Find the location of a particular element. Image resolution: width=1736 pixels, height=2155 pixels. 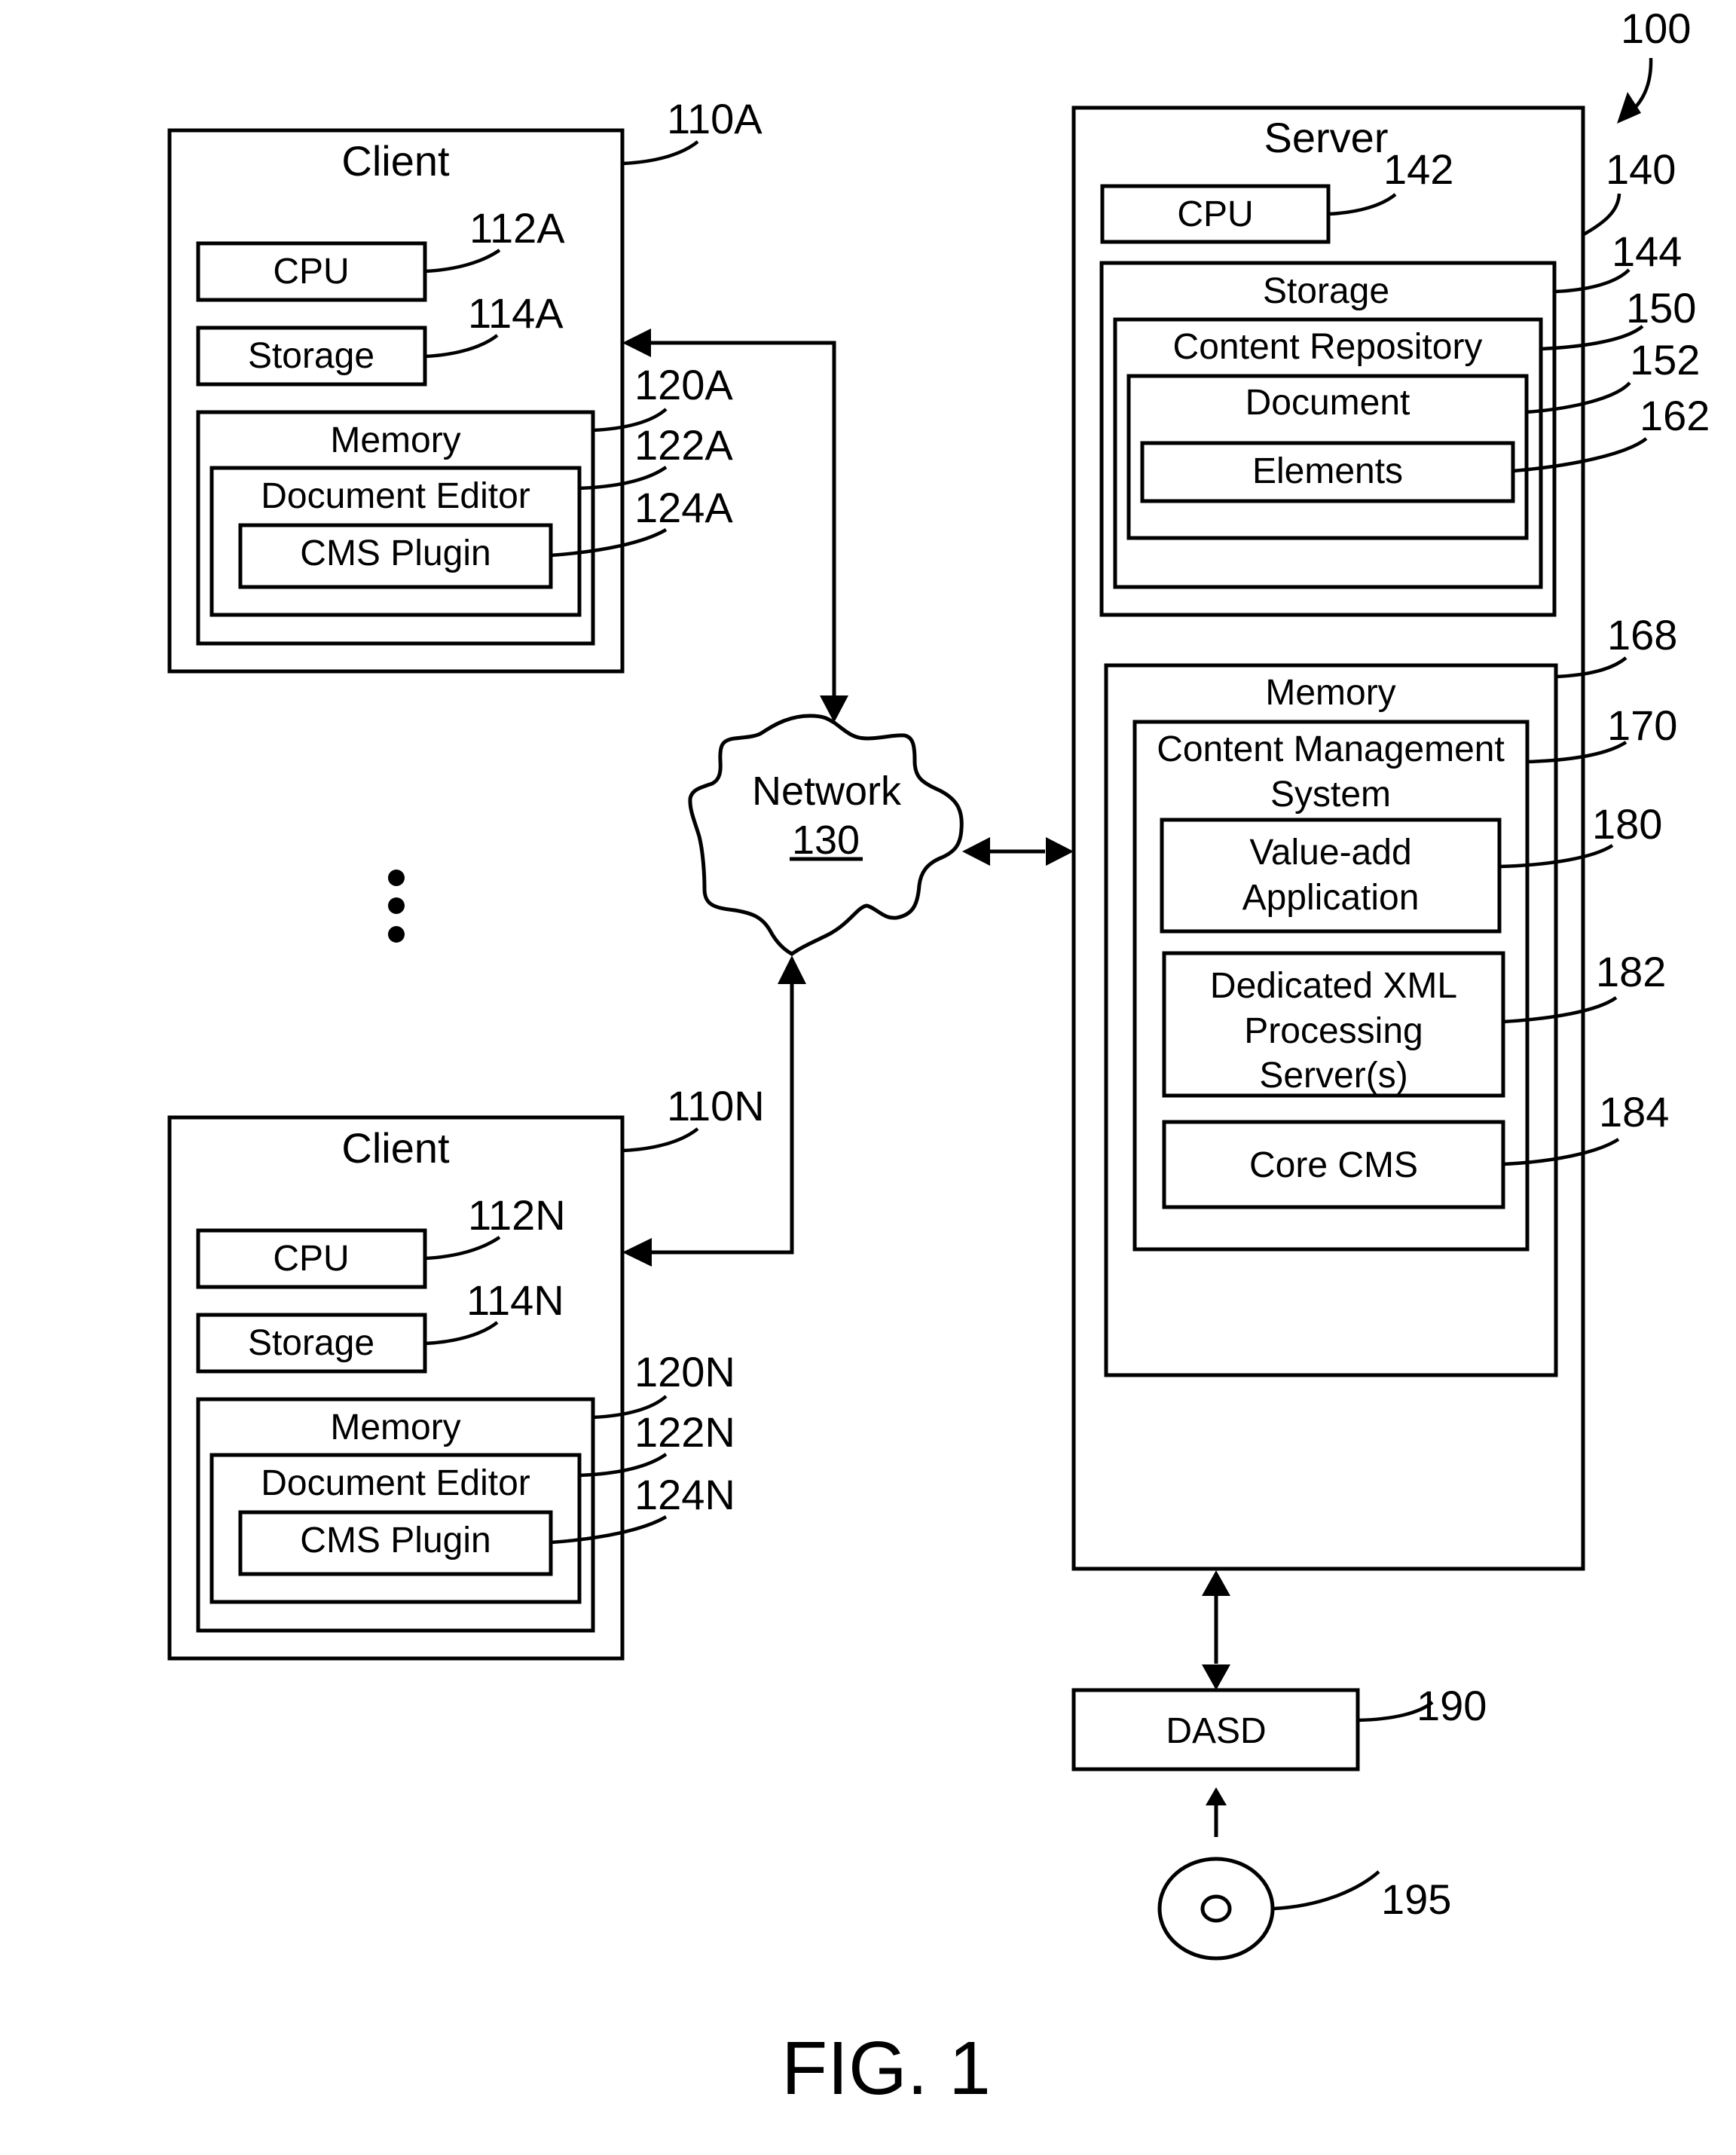

client-a-document-editor-ref: 122A is located at coordinates (683, 445).